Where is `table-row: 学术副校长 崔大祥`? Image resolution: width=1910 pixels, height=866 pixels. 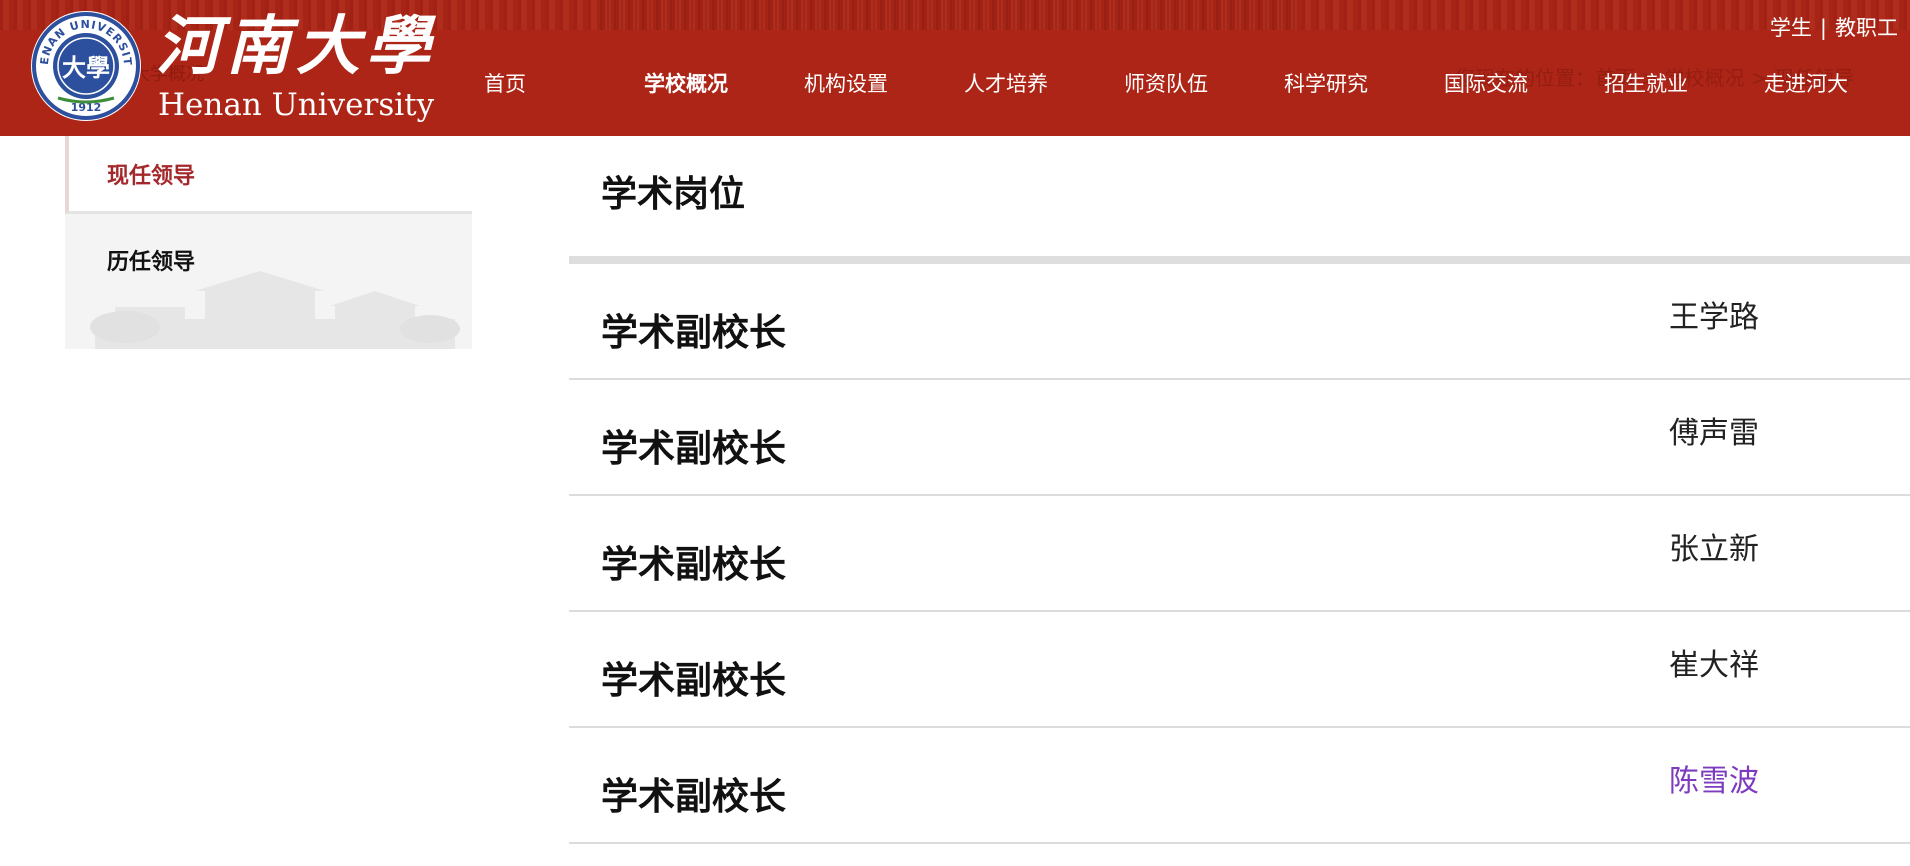 table-row: 学术副校长 崔大祥 is located at coordinates (1239, 670).